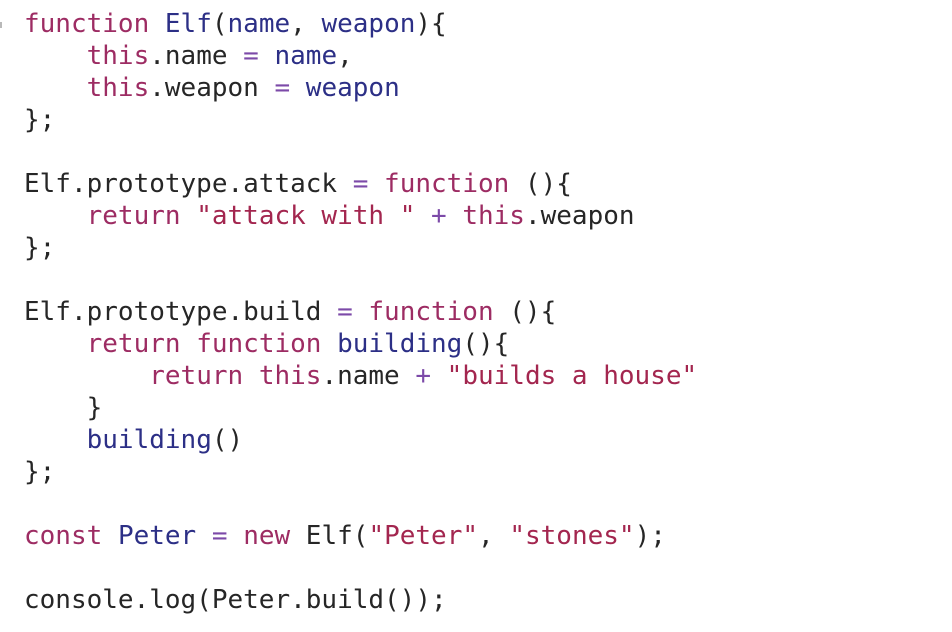 The width and height of the screenshot is (952, 632). I want to click on gutter-marker, so click(1, 25).